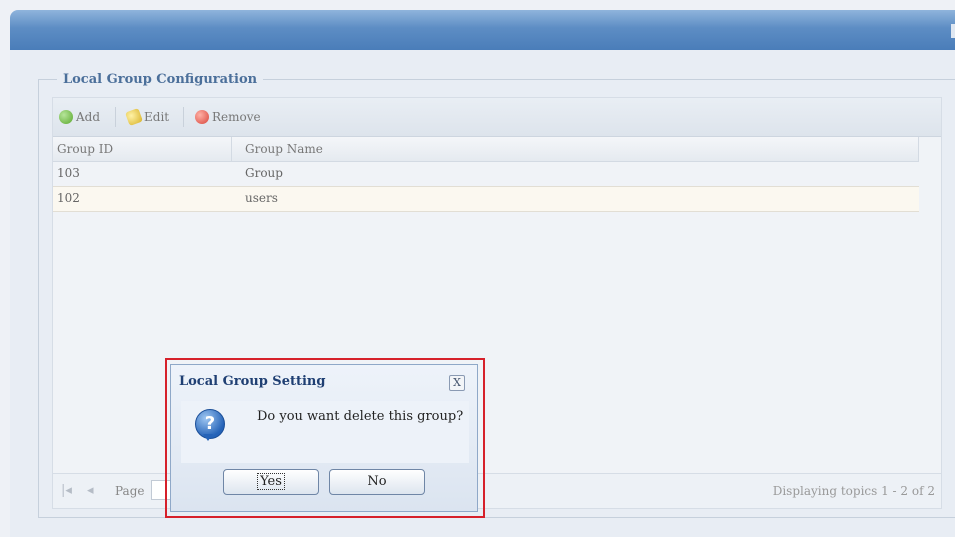  Describe the element at coordinates (160, 79) in the screenshot. I see `section-title: Local Group Configuration` at that location.